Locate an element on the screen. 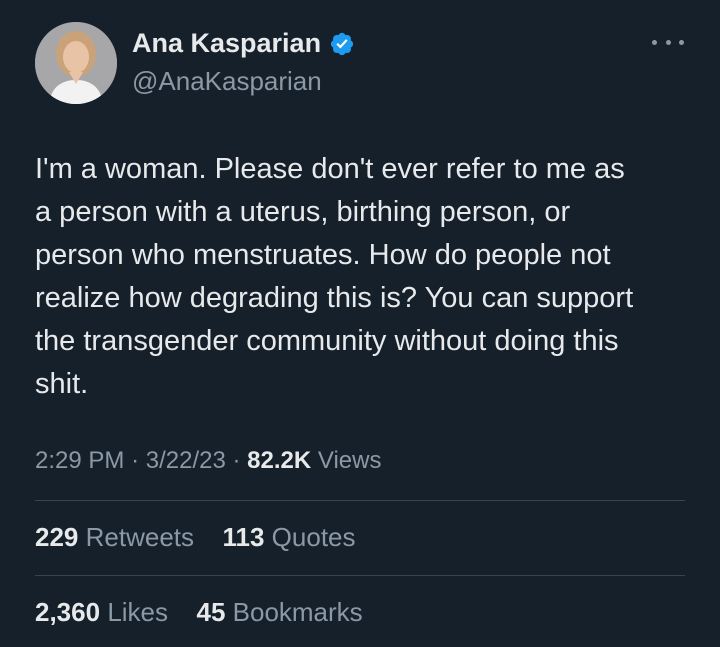 Image resolution: width=720 pixels, height=647 pixels. likes-label: Likes is located at coordinates (138, 612).